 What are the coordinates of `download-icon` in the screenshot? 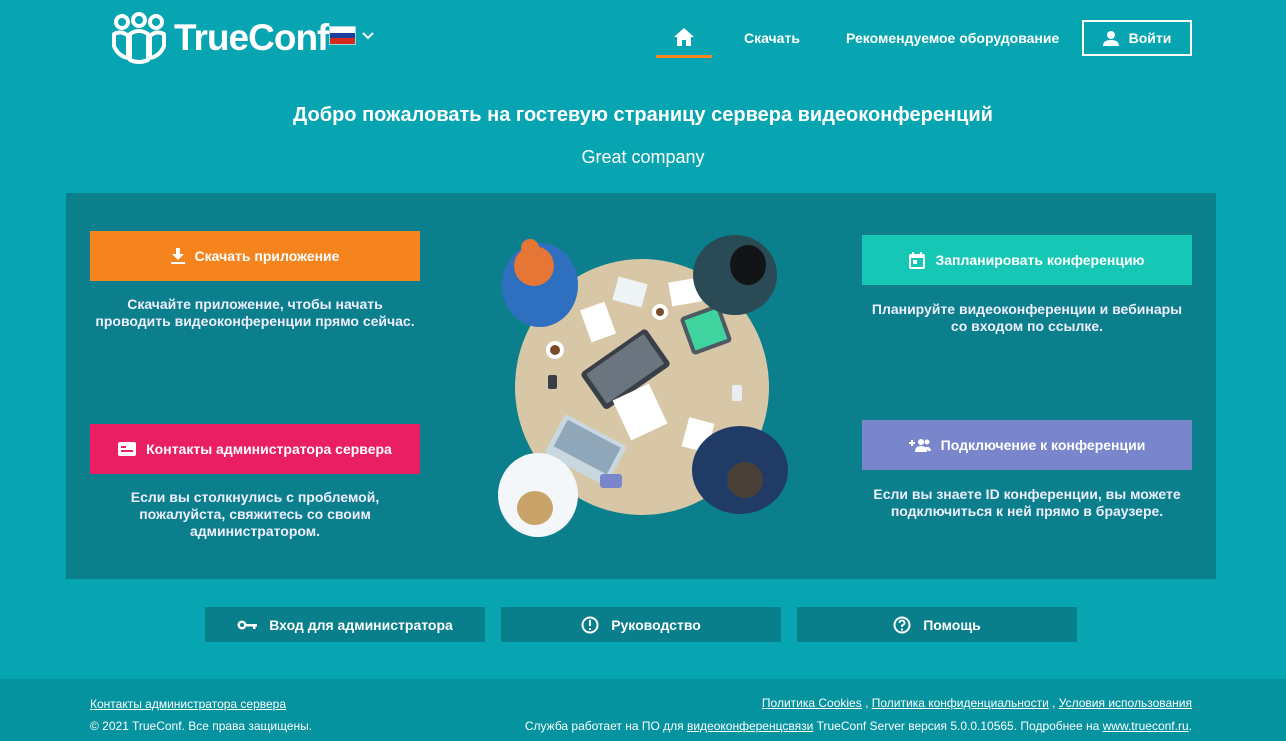 It's located at (177, 256).